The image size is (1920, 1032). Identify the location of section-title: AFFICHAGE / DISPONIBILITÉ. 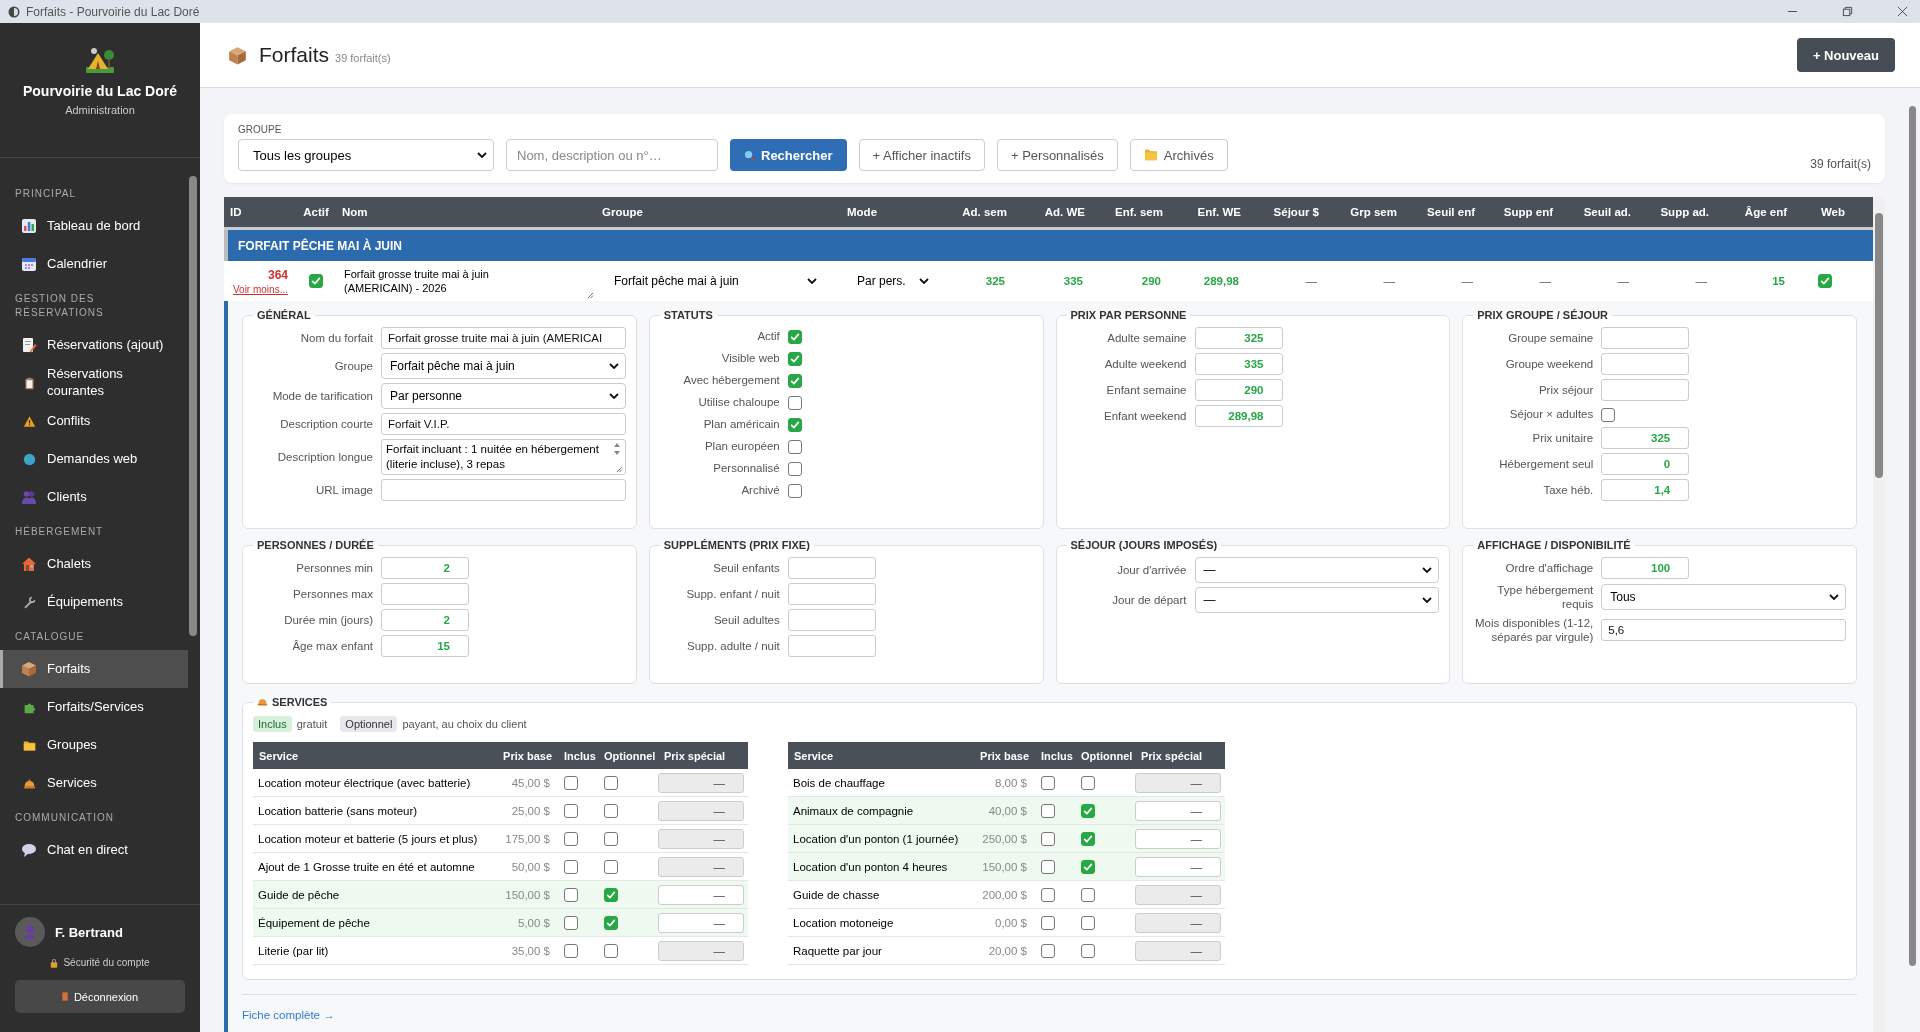
(1554, 545).